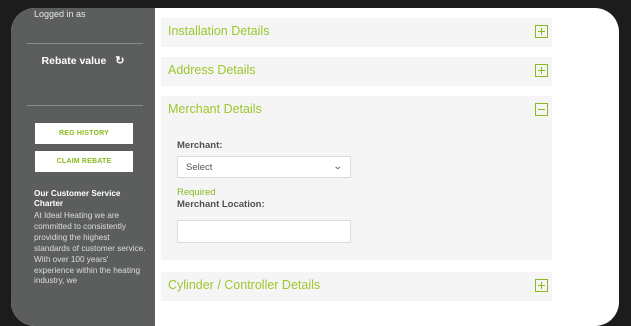  I want to click on section-title: Address Details, so click(212, 70).